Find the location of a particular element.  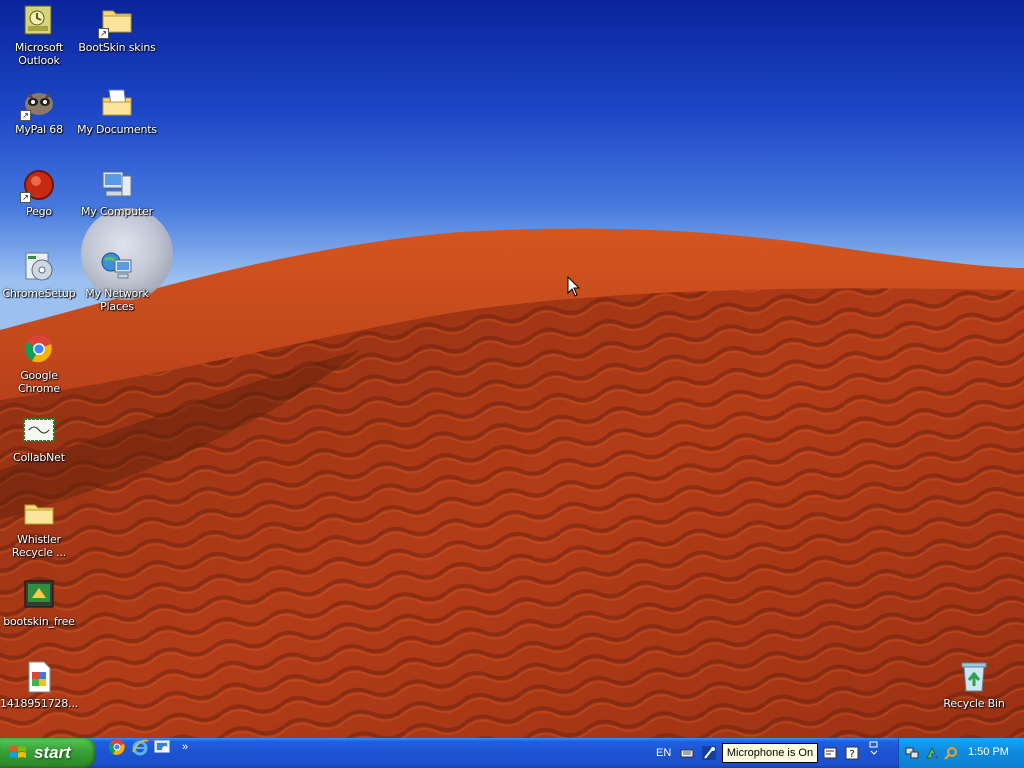

icon-label: My Documents is located at coordinates (117, 129).